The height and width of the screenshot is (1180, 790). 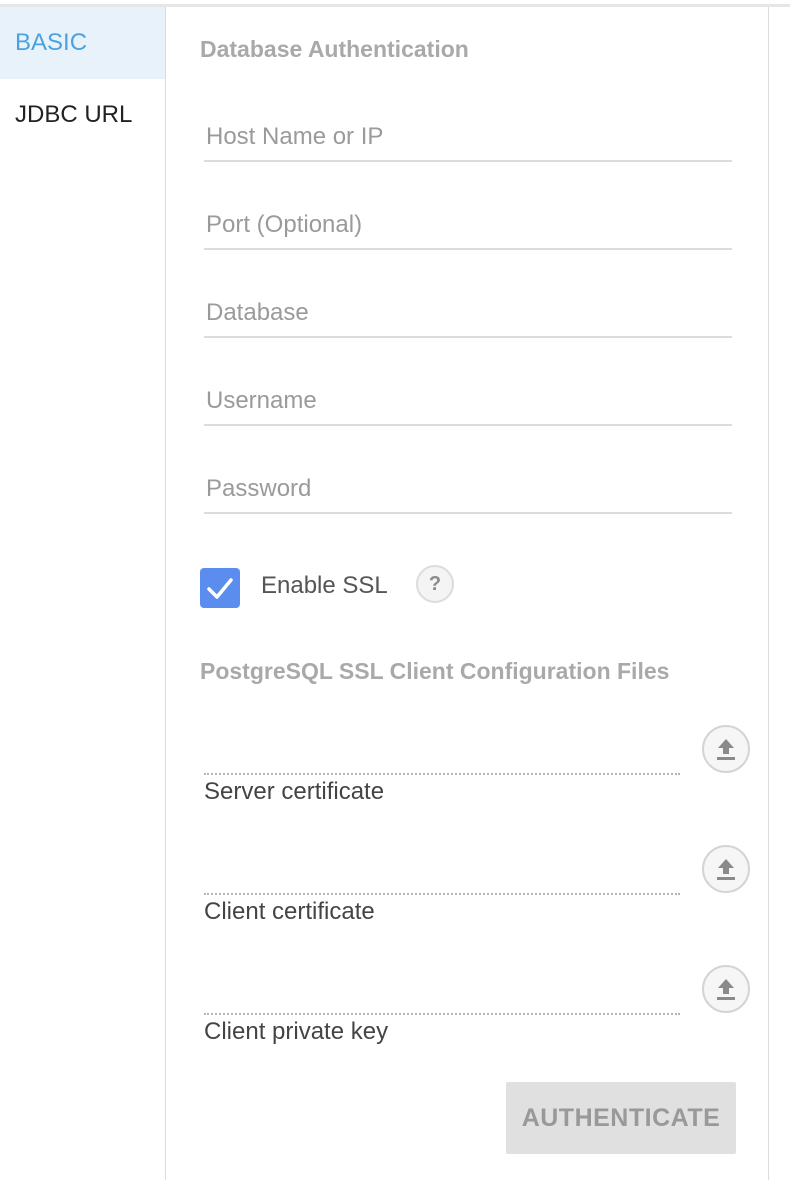 What do you see at coordinates (296, 1031) in the screenshot?
I see `client-private-key-label: Client private key` at bounding box center [296, 1031].